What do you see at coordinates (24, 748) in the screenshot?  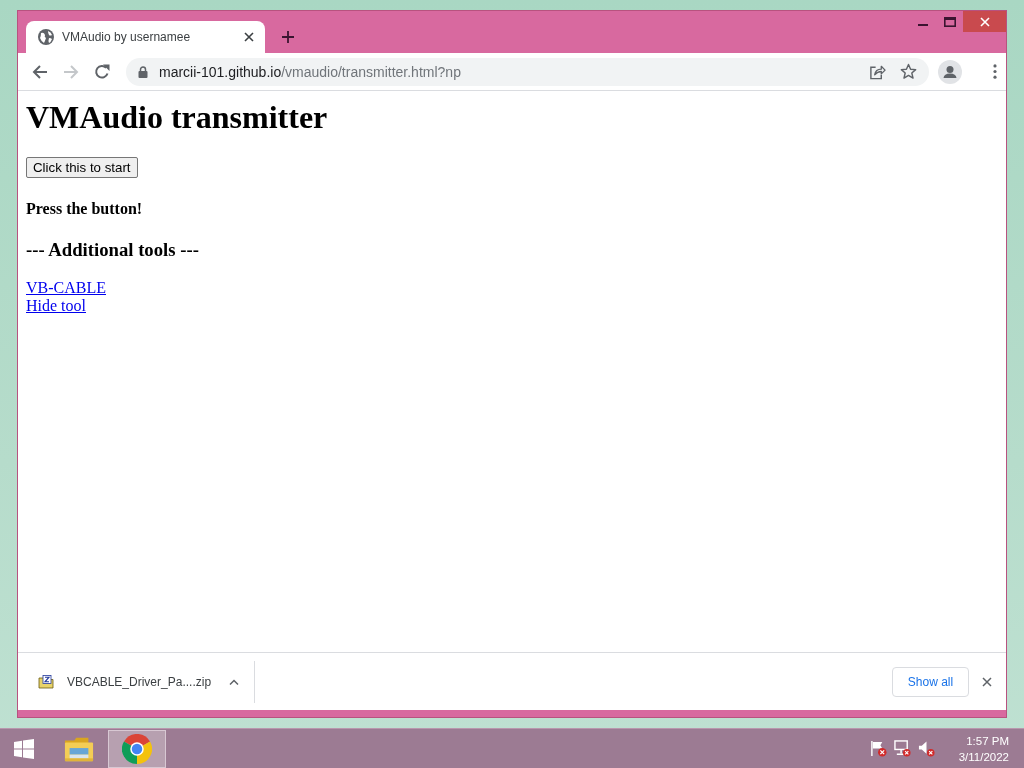 I see `windows-logo-icon` at bounding box center [24, 748].